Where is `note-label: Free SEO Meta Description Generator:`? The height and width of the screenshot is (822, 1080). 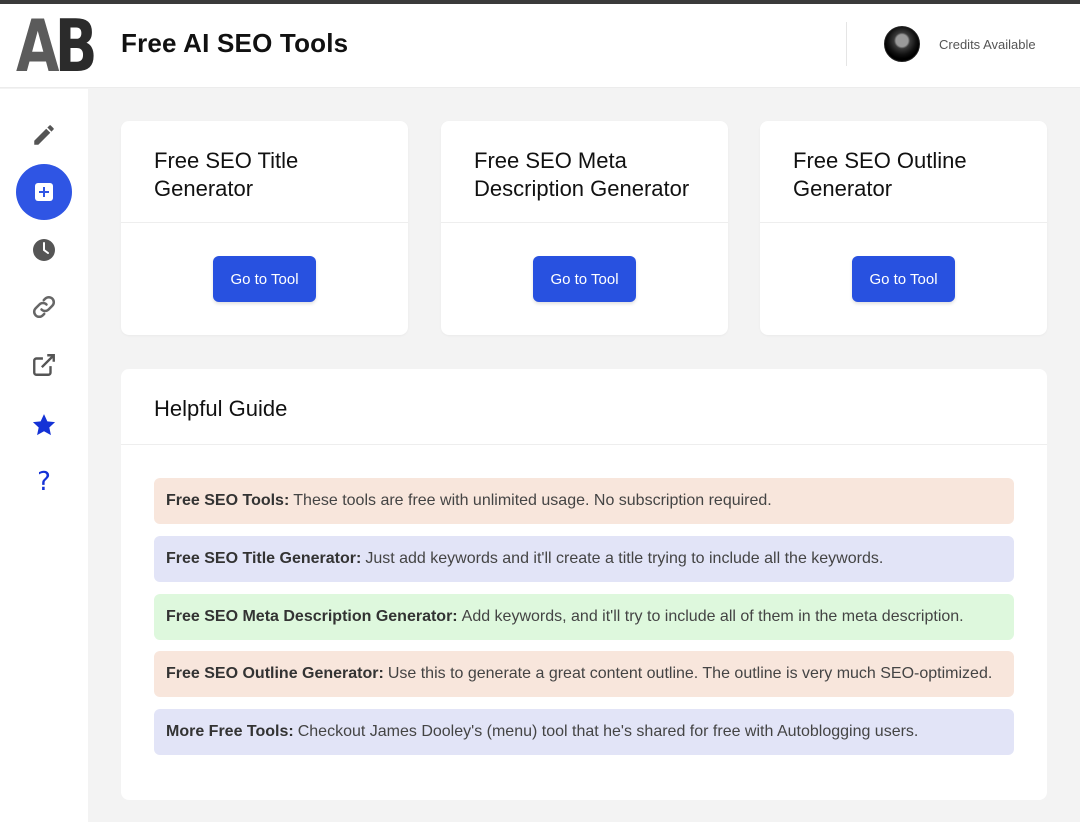 note-label: Free SEO Meta Description Generator: is located at coordinates (312, 616).